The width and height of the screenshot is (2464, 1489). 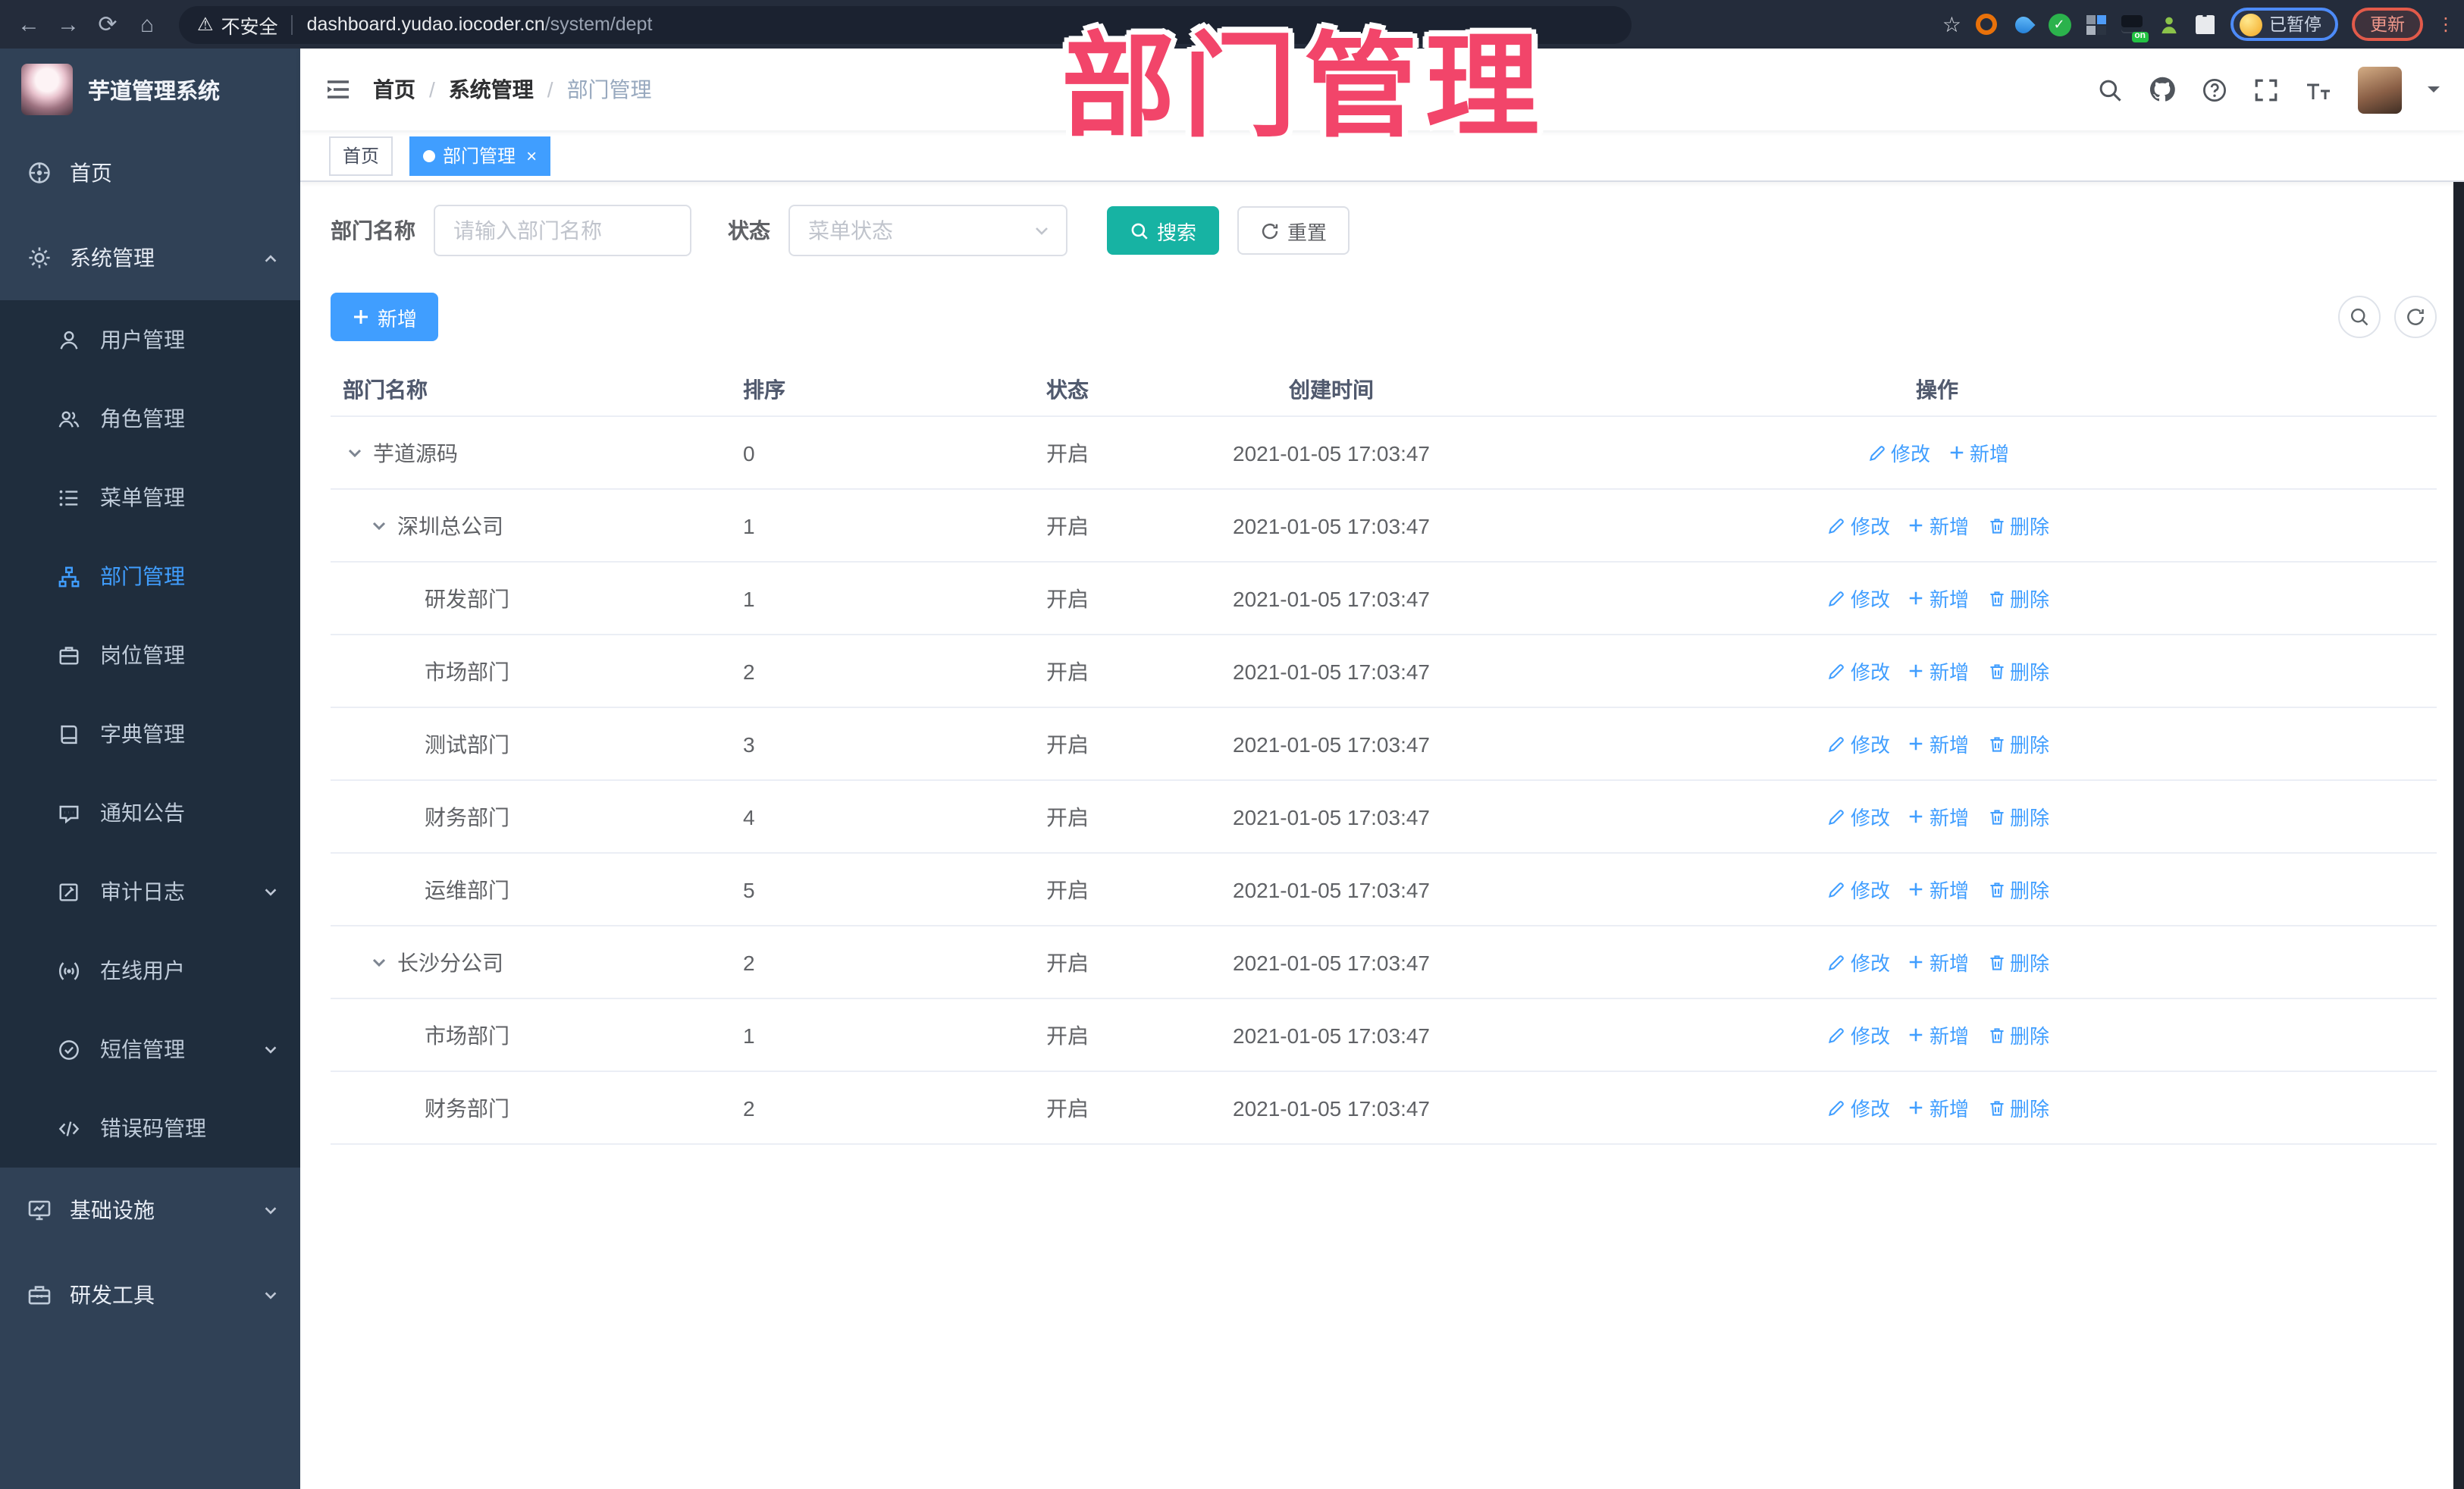 I want to click on back-icon: ←, so click(x=29, y=25).